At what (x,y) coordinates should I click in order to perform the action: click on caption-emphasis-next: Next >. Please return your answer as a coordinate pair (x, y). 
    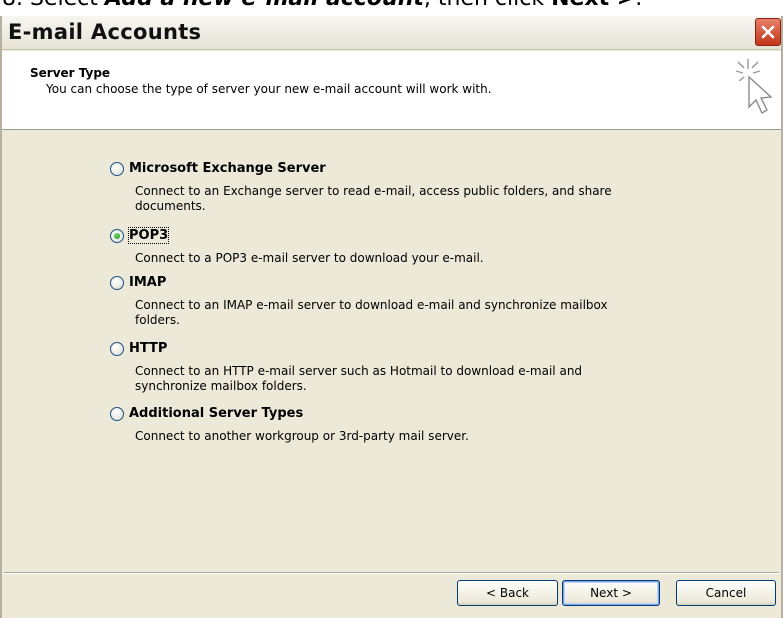
    Looking at the image, I should click on (593, 5).